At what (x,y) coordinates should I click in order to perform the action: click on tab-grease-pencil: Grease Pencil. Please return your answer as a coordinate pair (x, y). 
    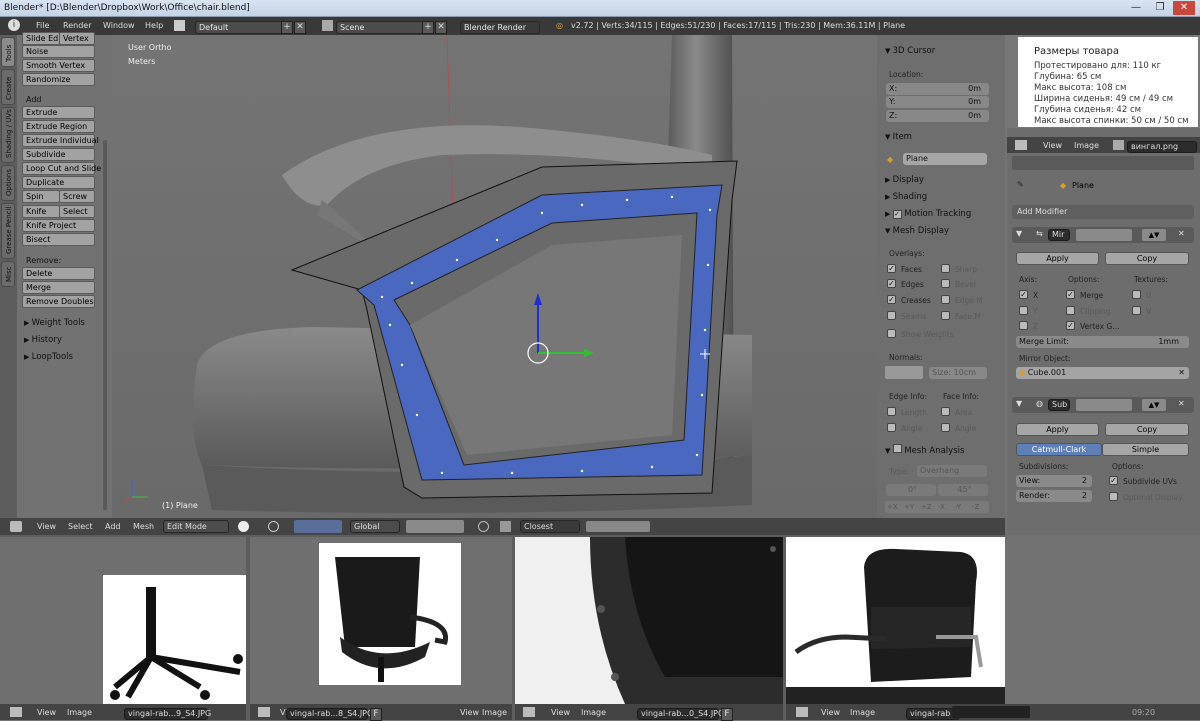
    Looking at the image, I should click on (8, 231).